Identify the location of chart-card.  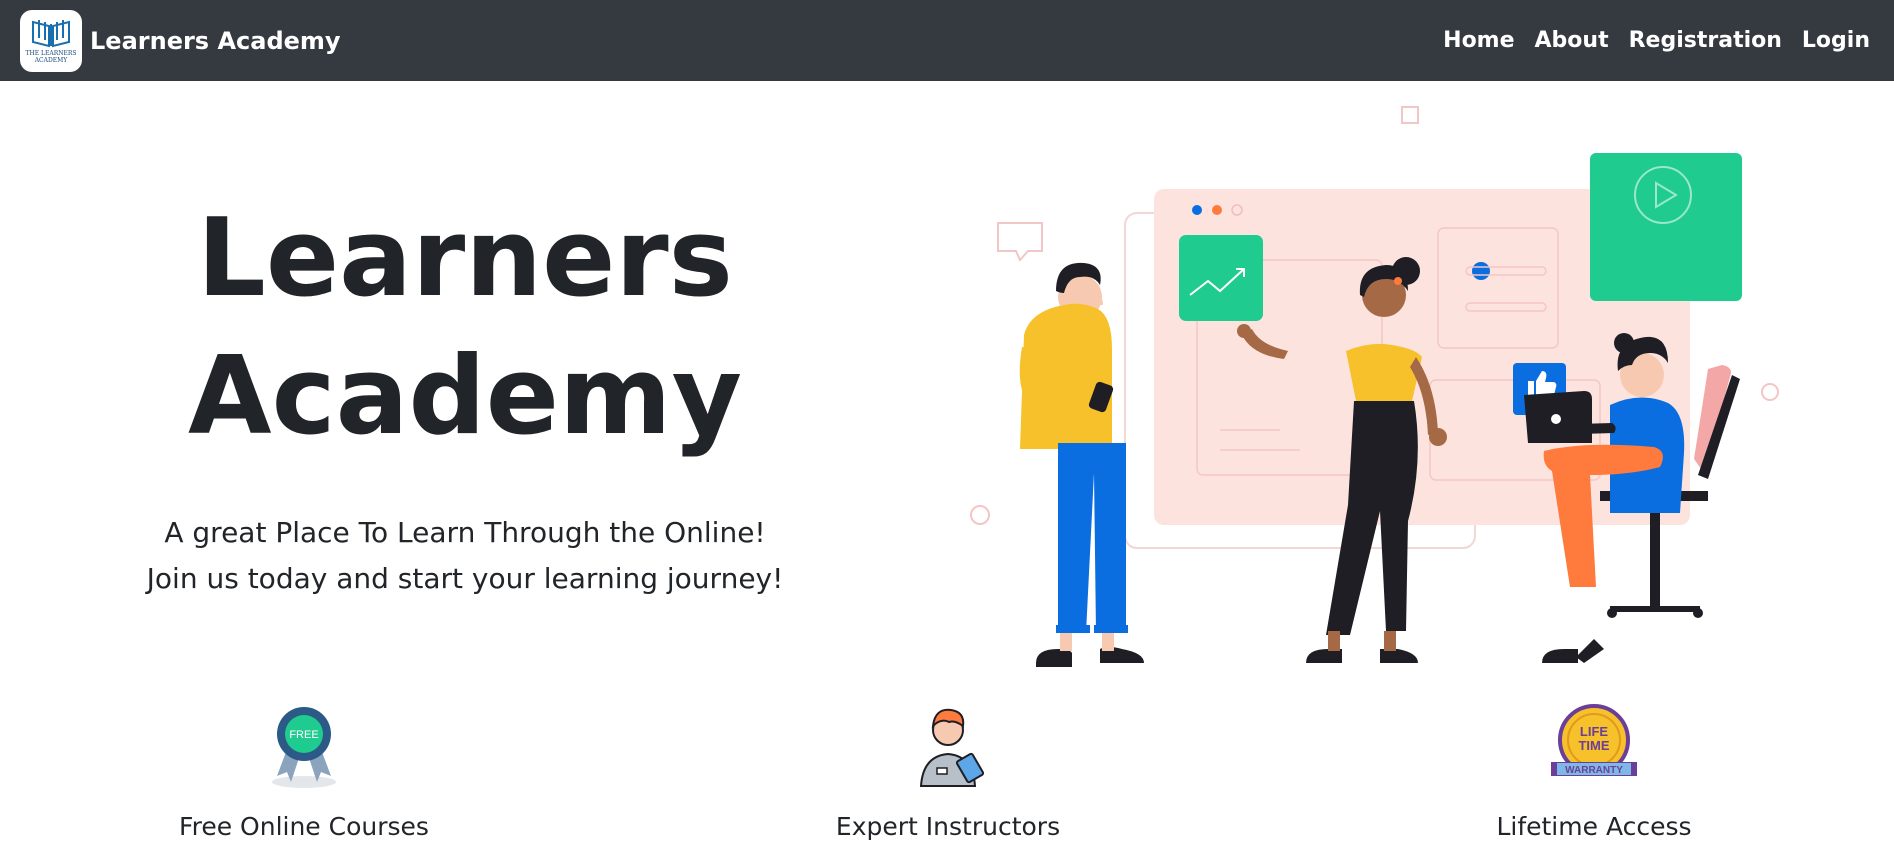
(1221, 278).